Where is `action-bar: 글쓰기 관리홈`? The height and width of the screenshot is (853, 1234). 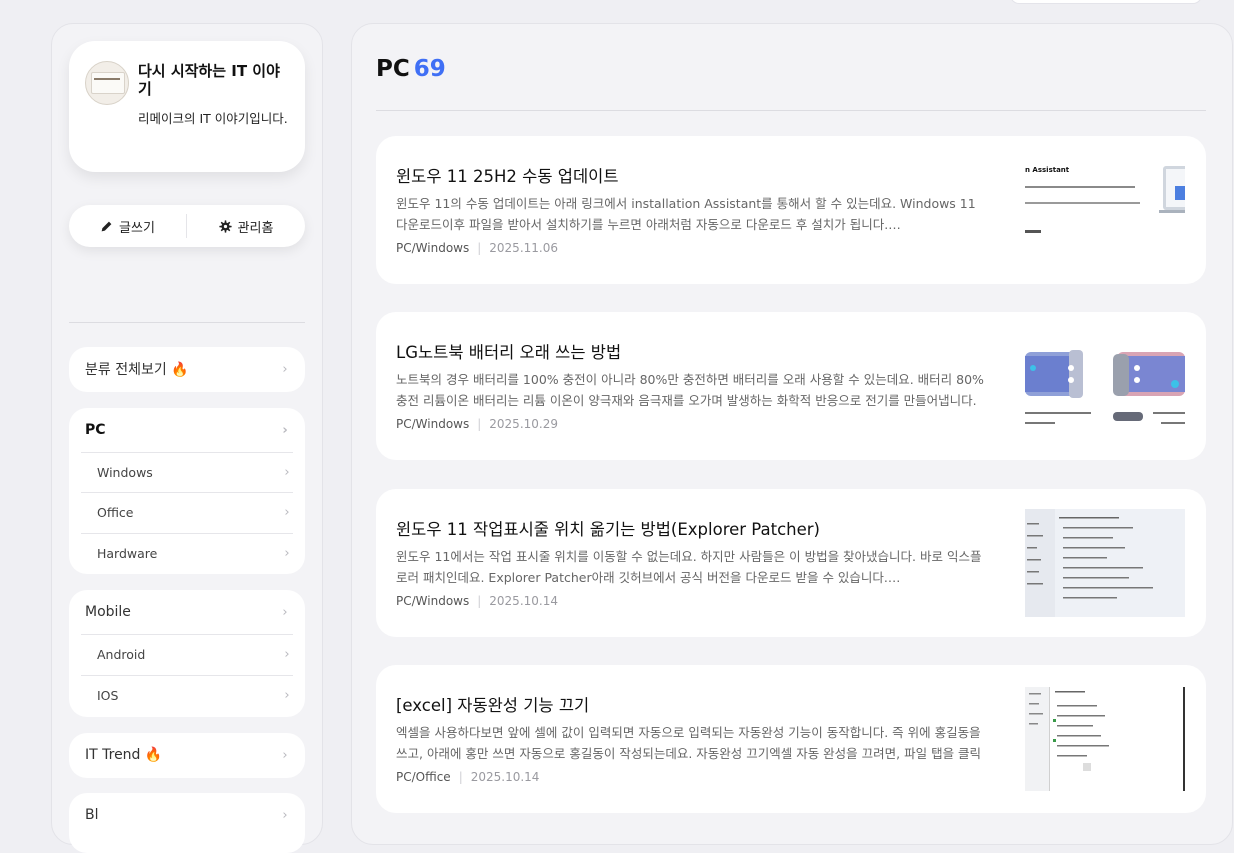
action-bar: 글쓰기 관리홈 is located at coordinates (187, 226).